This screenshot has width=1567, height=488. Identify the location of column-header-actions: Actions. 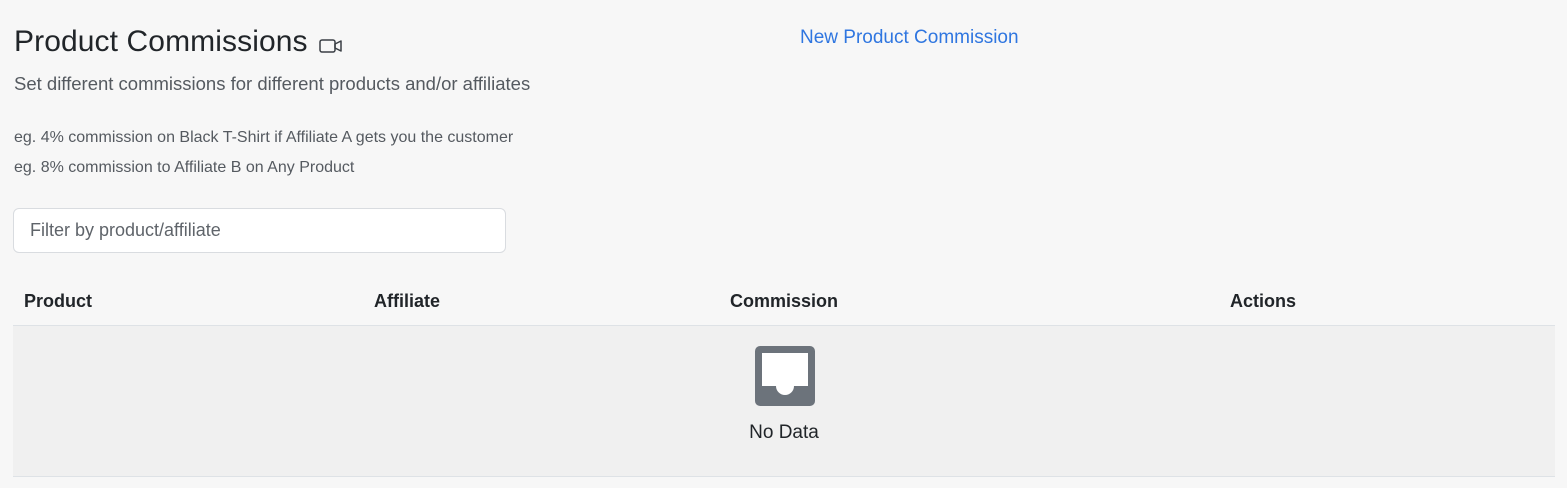
(1263, 301).